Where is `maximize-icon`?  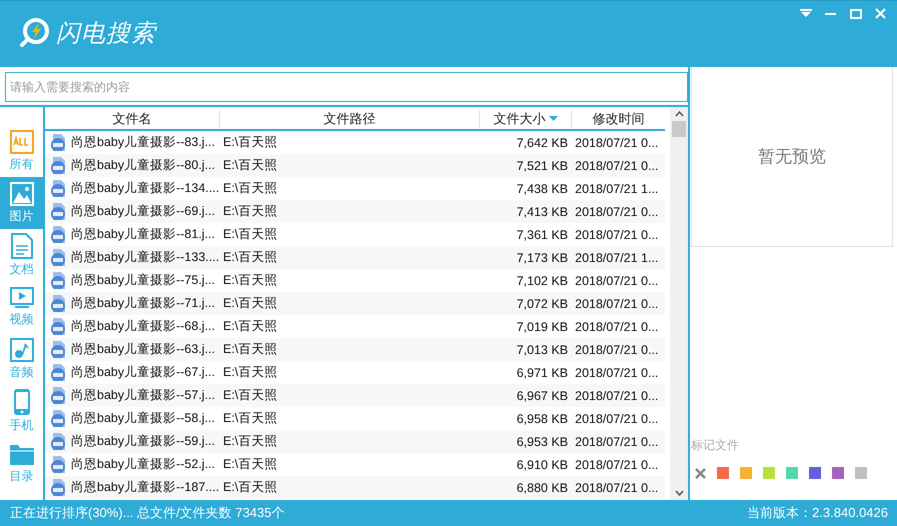
maximize-icon is located at coordinates (856, 13).